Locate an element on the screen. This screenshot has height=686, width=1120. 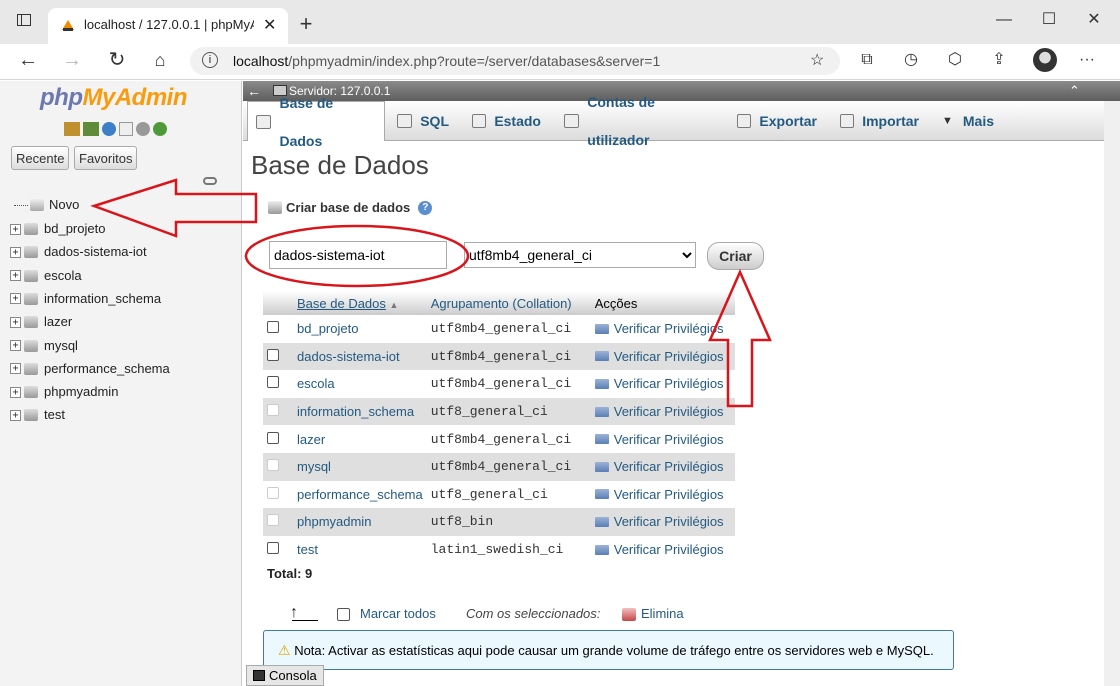
url-host: localhost is located at coordinates (261, 61).